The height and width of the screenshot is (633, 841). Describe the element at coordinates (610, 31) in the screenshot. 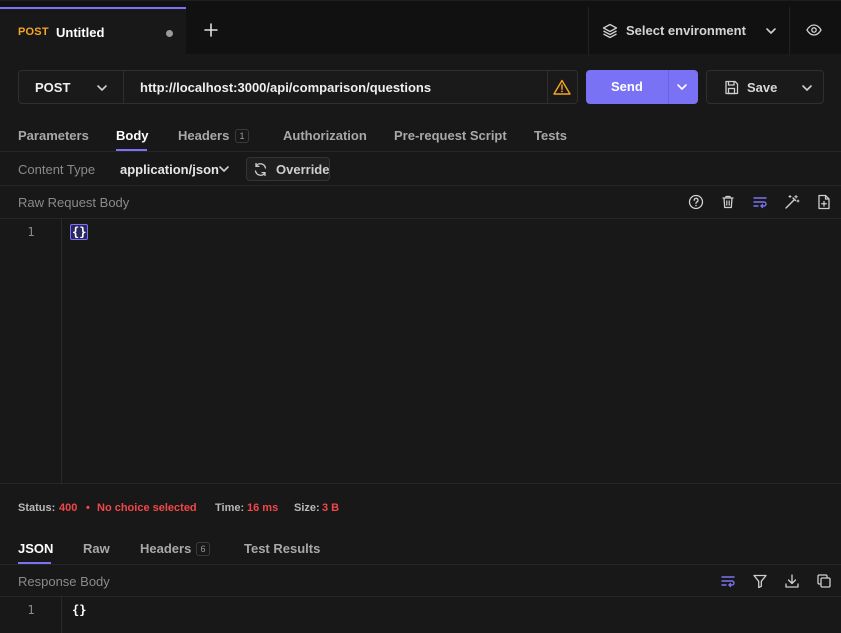

I see `layers-icon` at that location.